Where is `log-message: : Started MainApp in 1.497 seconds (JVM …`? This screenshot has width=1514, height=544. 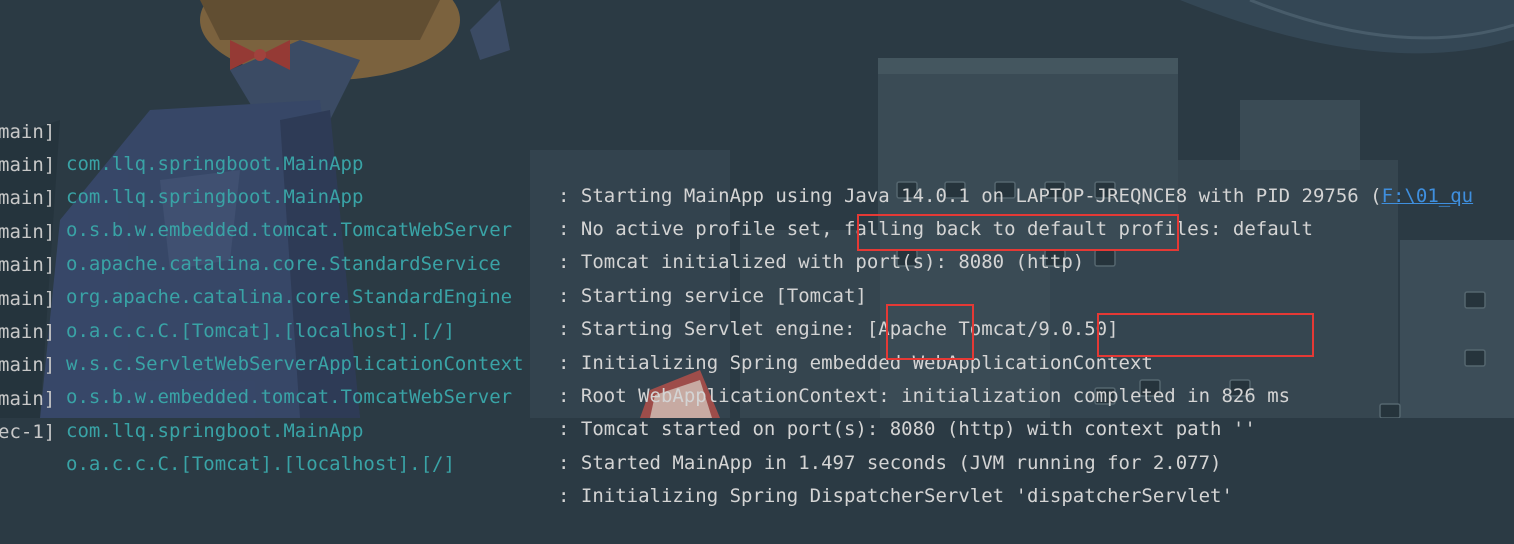
log-message: : Started MainApp in 1.497 seconds (JVM … is located at coordinates (890, 463).